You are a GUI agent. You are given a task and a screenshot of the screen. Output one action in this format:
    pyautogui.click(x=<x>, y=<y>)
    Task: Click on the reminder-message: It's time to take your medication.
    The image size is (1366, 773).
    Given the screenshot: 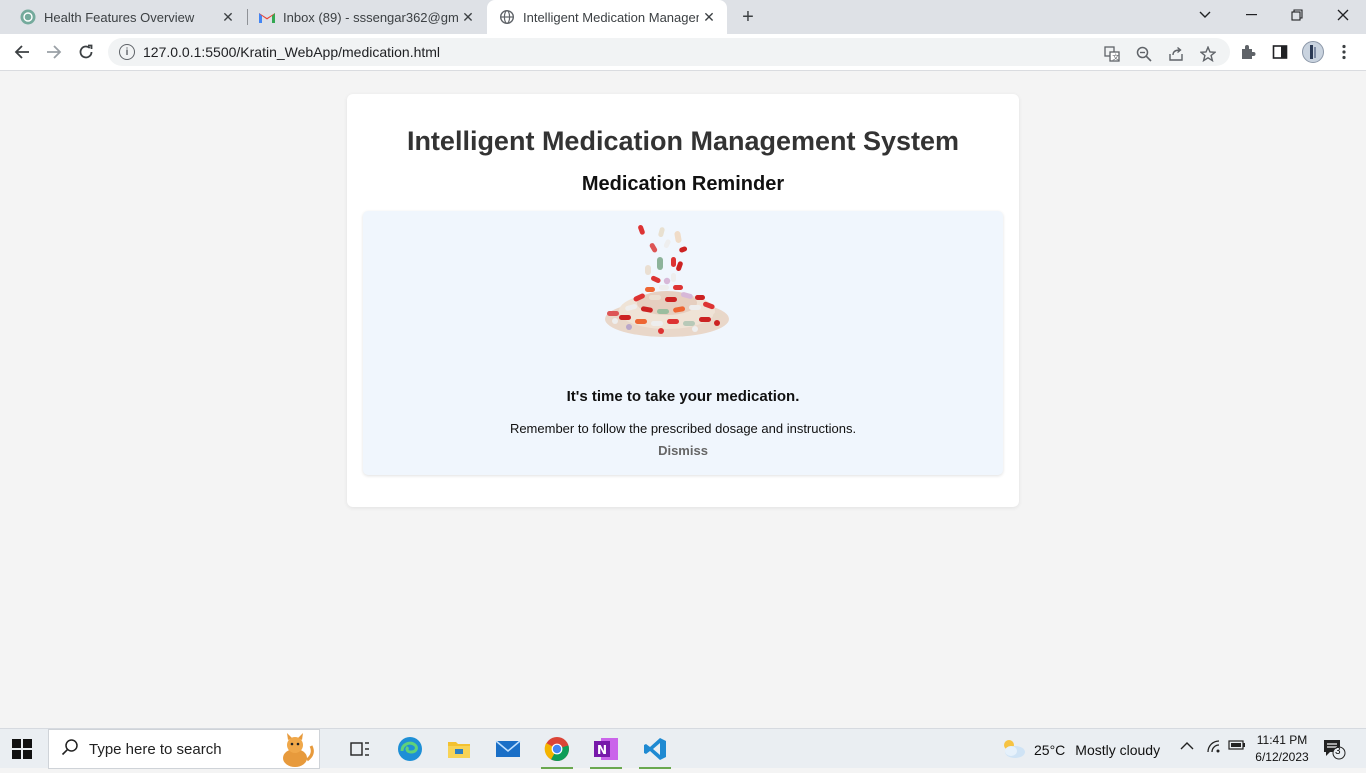 What is the action you would take?
    pyautogui.click(x=683, y=396)
    